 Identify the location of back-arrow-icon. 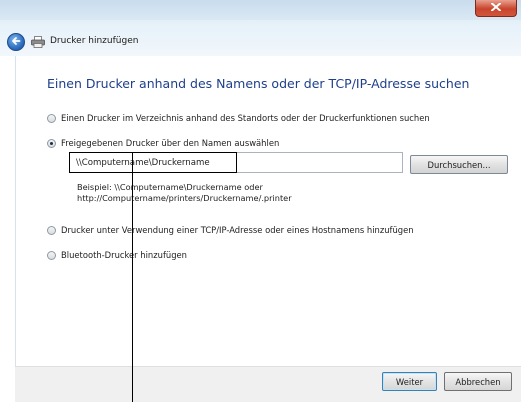
(16, 42).